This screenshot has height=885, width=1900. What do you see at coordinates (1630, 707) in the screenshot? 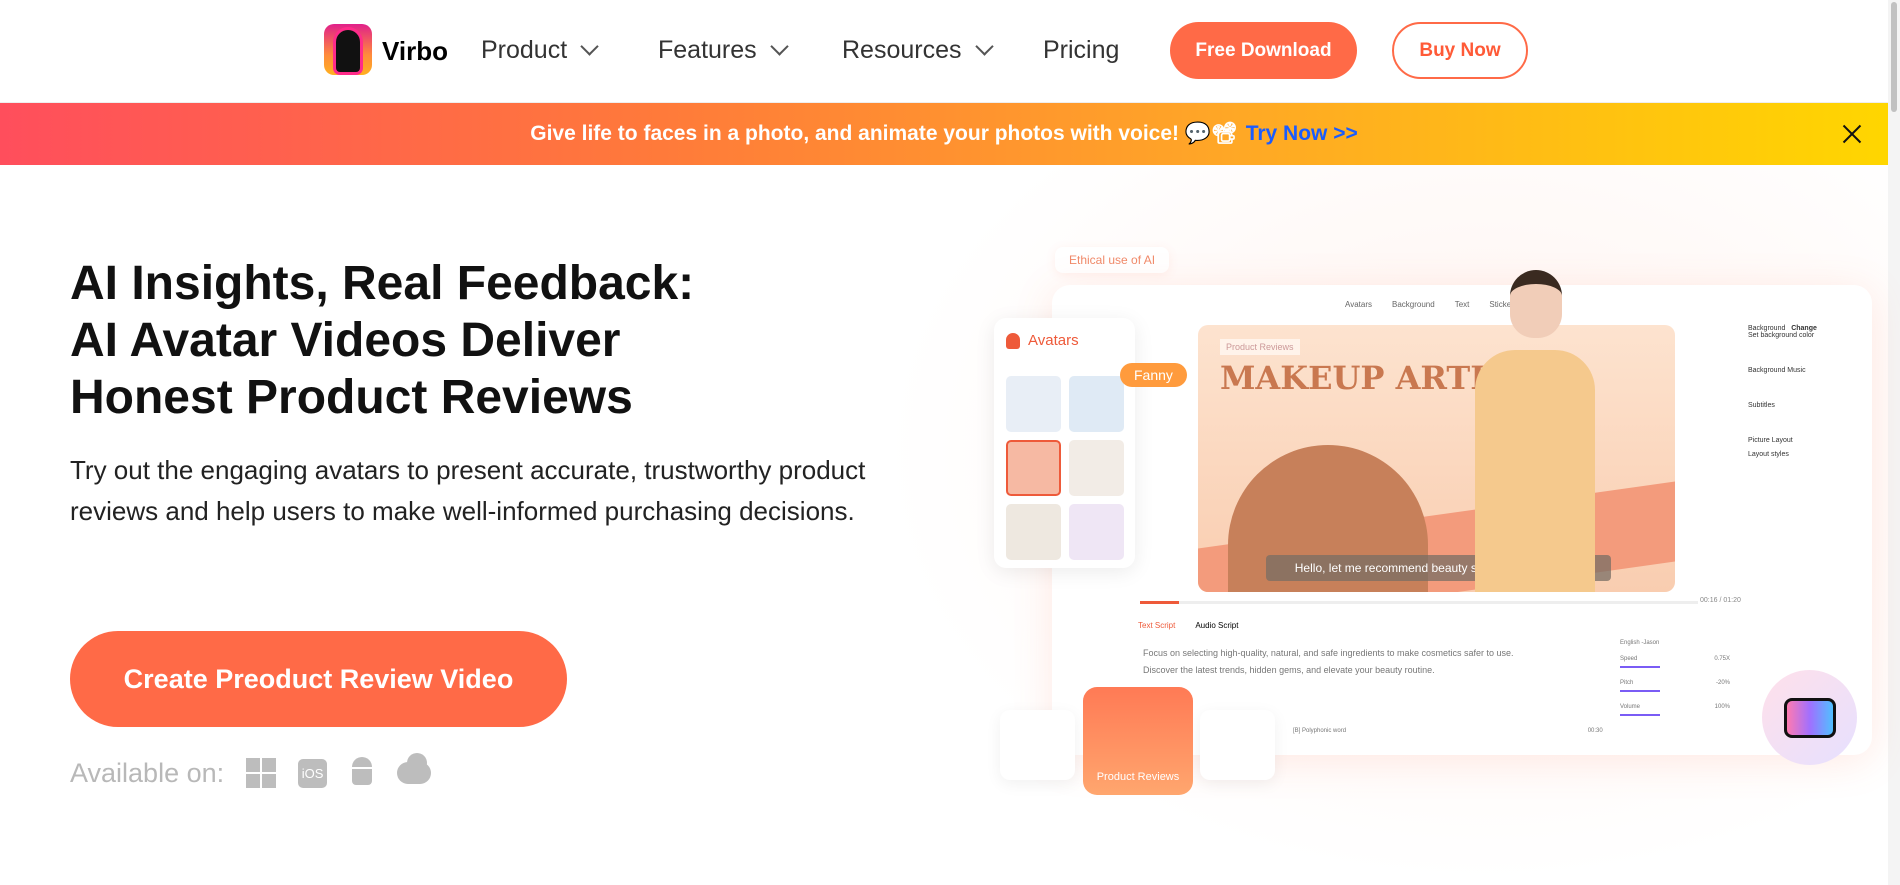
I see `voice-label: Volume` at bounding box center [1630, 707].